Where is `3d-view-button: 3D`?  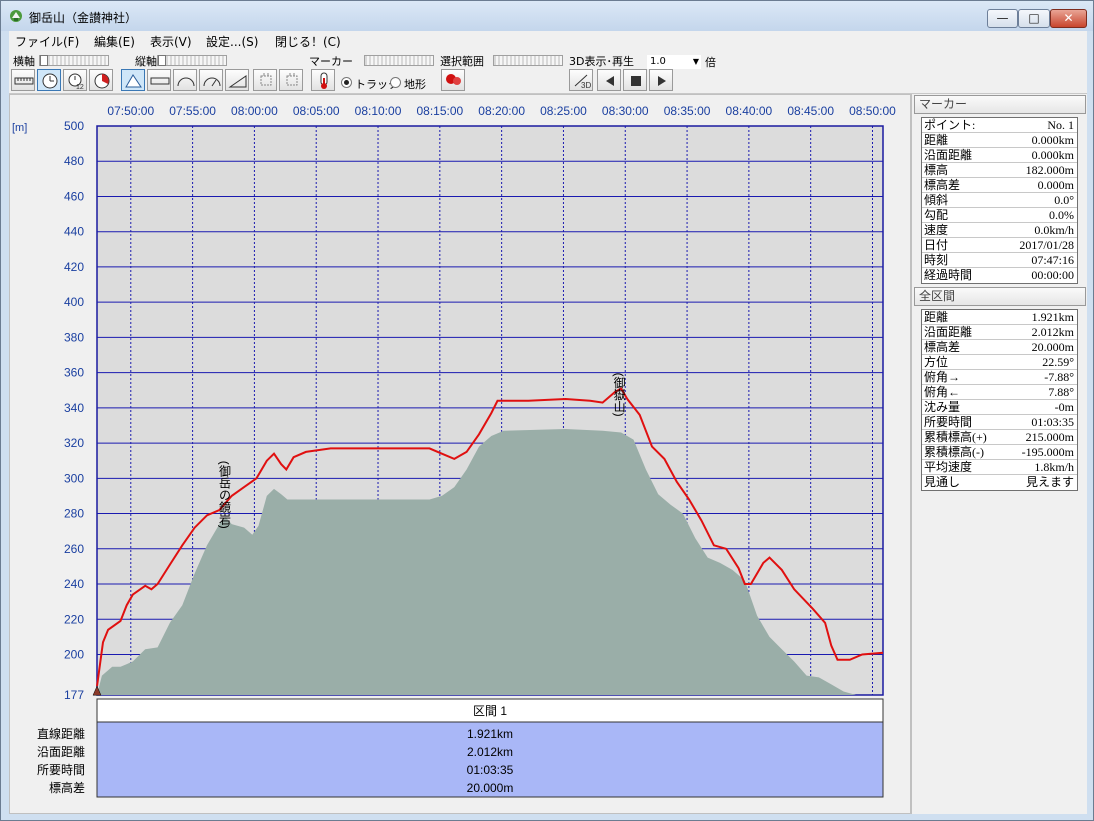 3d-view-button: 3D is located at coordinates (581, 80).